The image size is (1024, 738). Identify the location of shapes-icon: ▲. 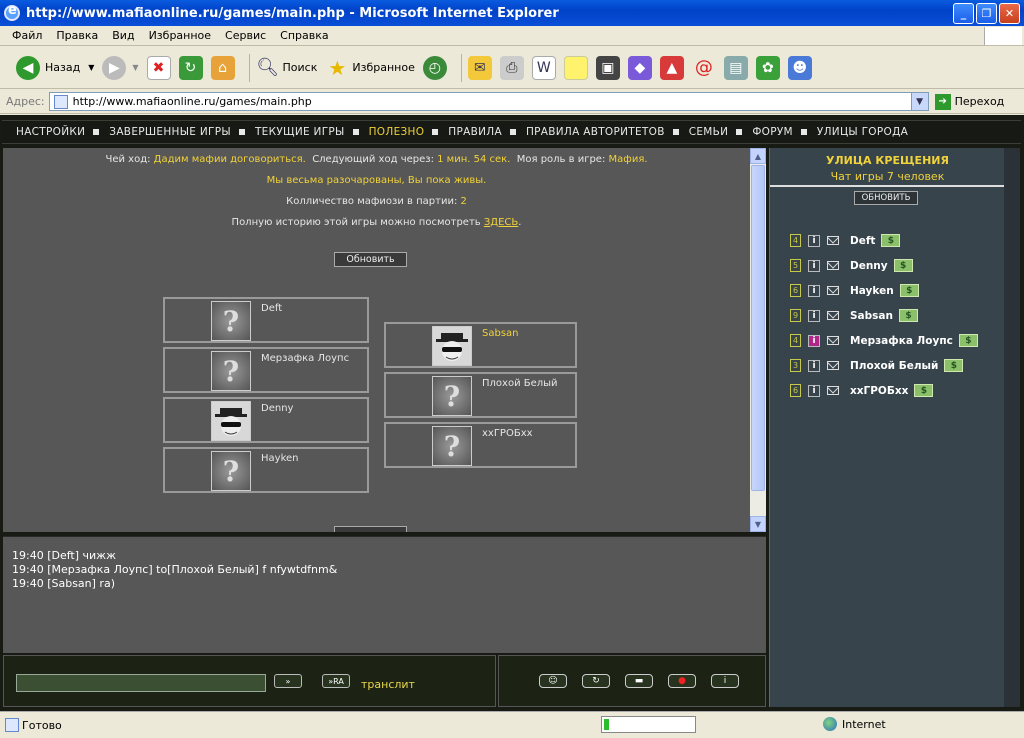
(671, 67).